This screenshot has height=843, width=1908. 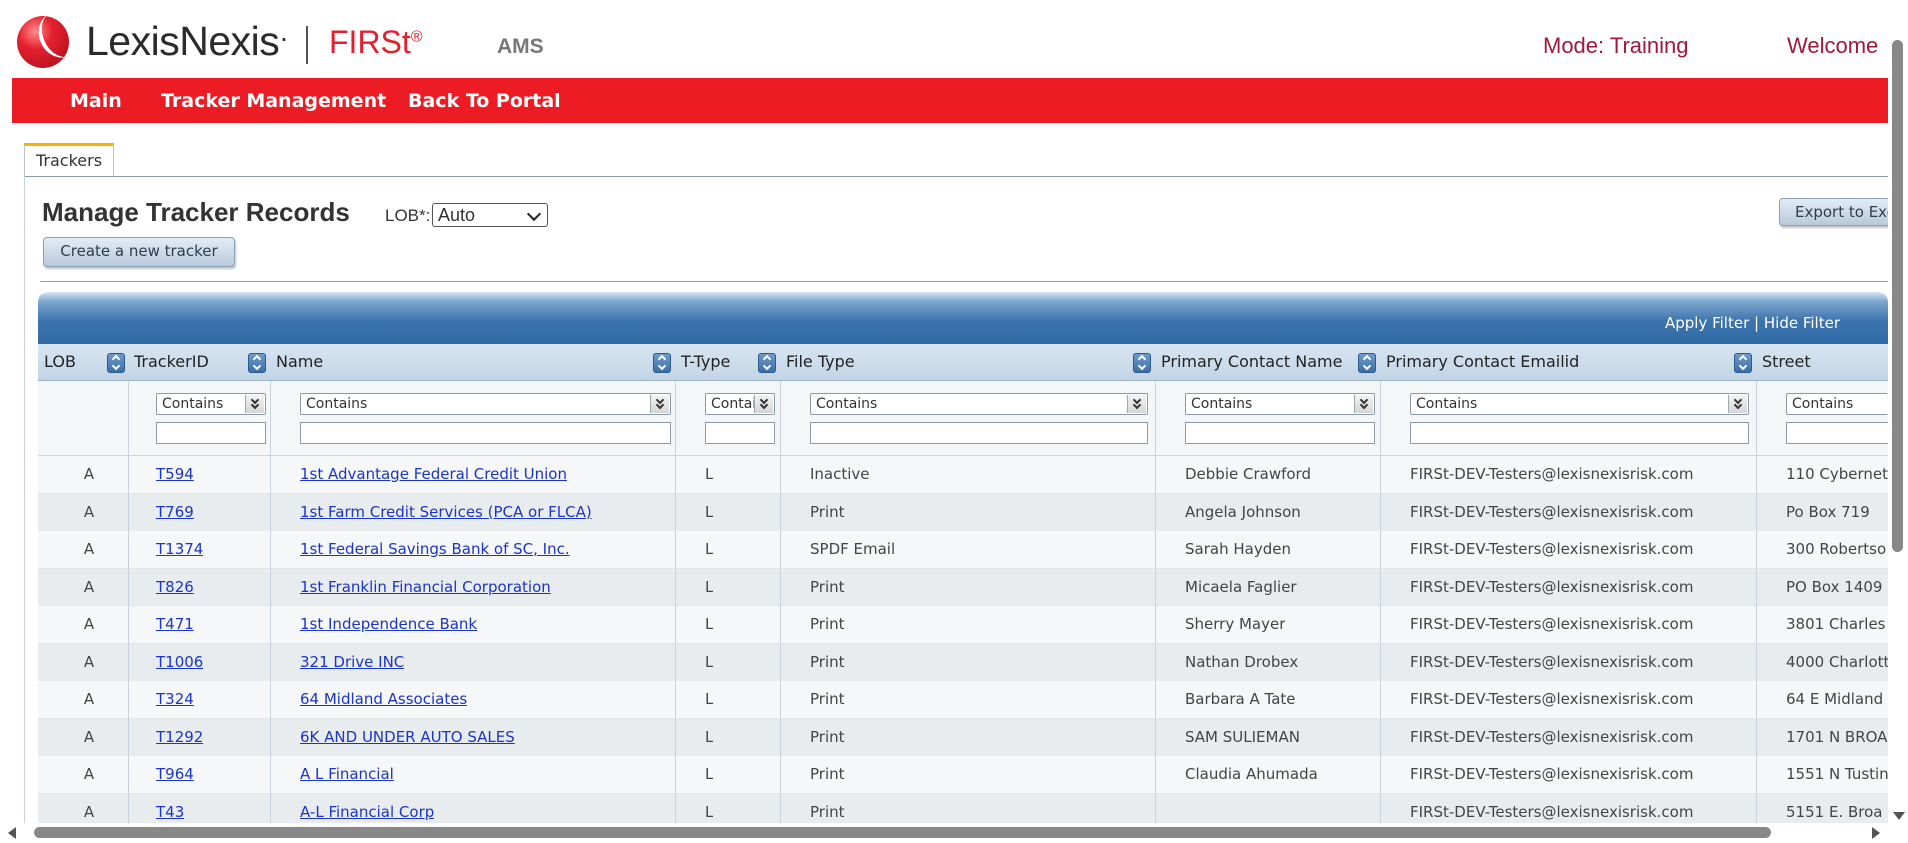 What do you see at coordinates (352, 662) in the screenshot?
I see `cell-name: 321 Drive INC` at bounding box center [352, 662].